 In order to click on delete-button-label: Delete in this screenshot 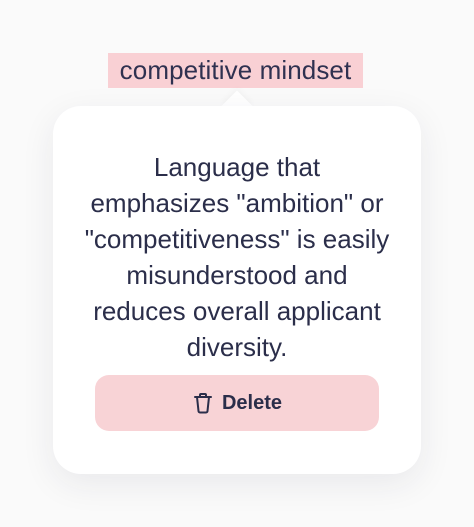, I will do `click(252, 402)`.